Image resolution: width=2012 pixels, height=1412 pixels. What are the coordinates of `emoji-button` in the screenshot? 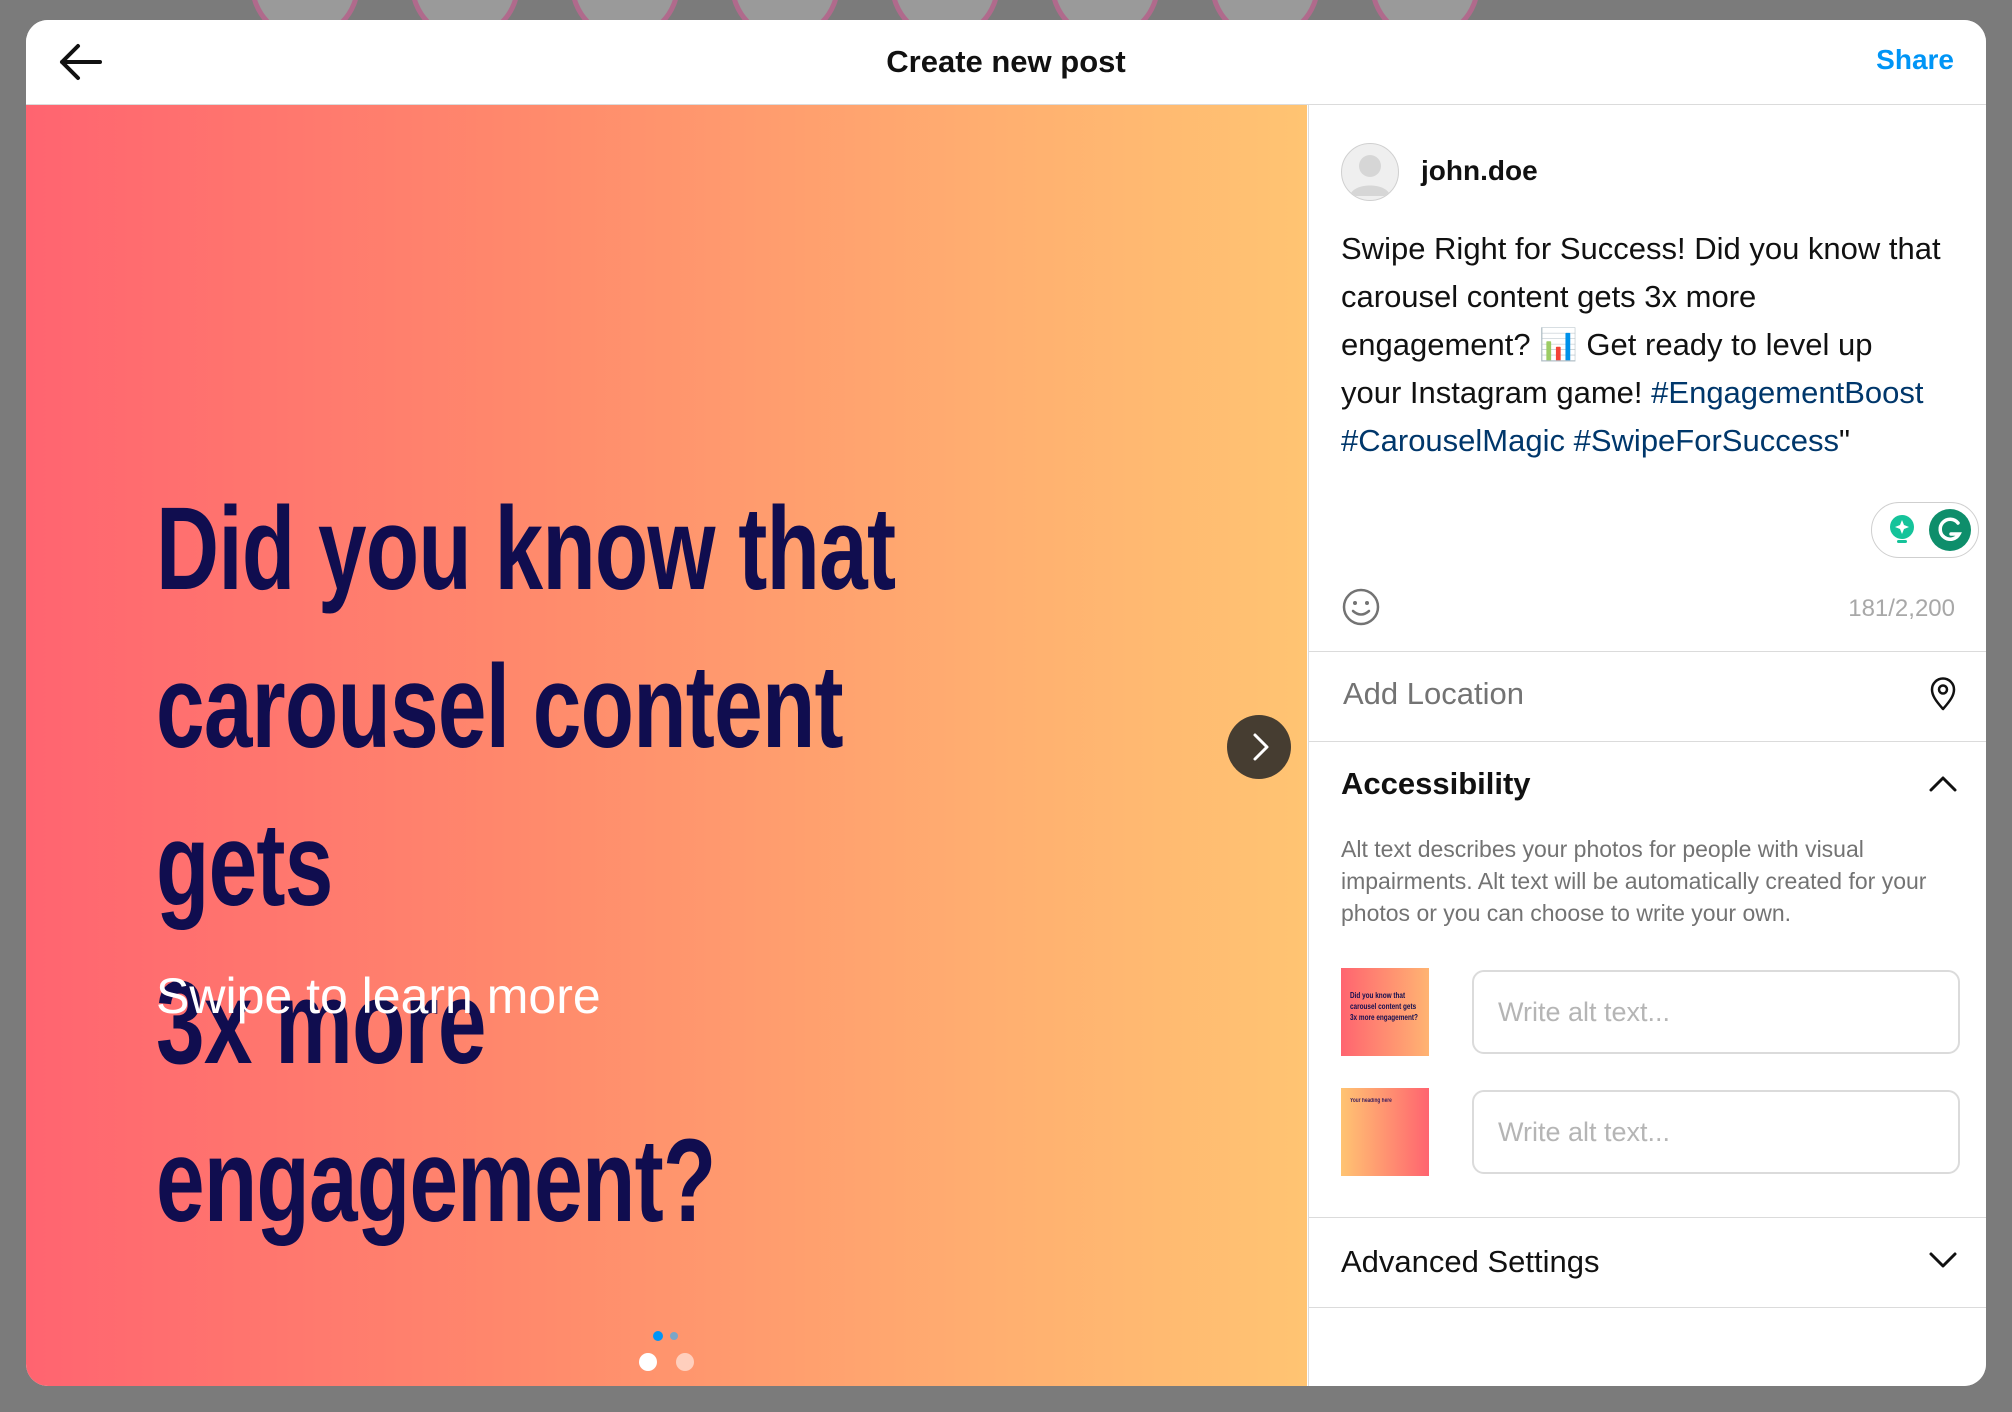 It's located at (1361, 607).